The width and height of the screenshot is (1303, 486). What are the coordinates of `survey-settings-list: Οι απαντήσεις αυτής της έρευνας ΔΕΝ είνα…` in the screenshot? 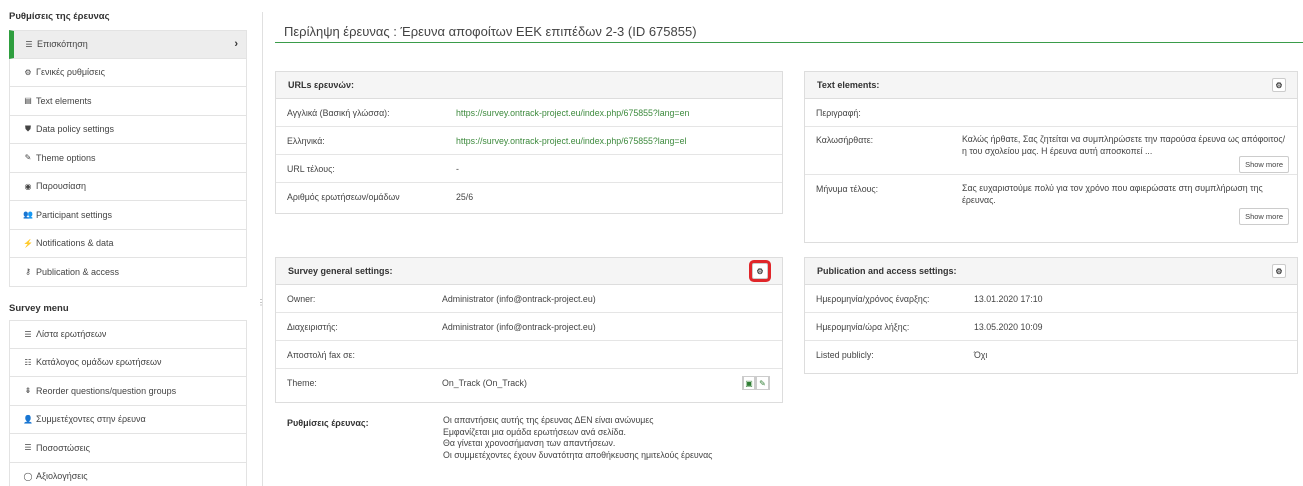 It's located at (577, 438).